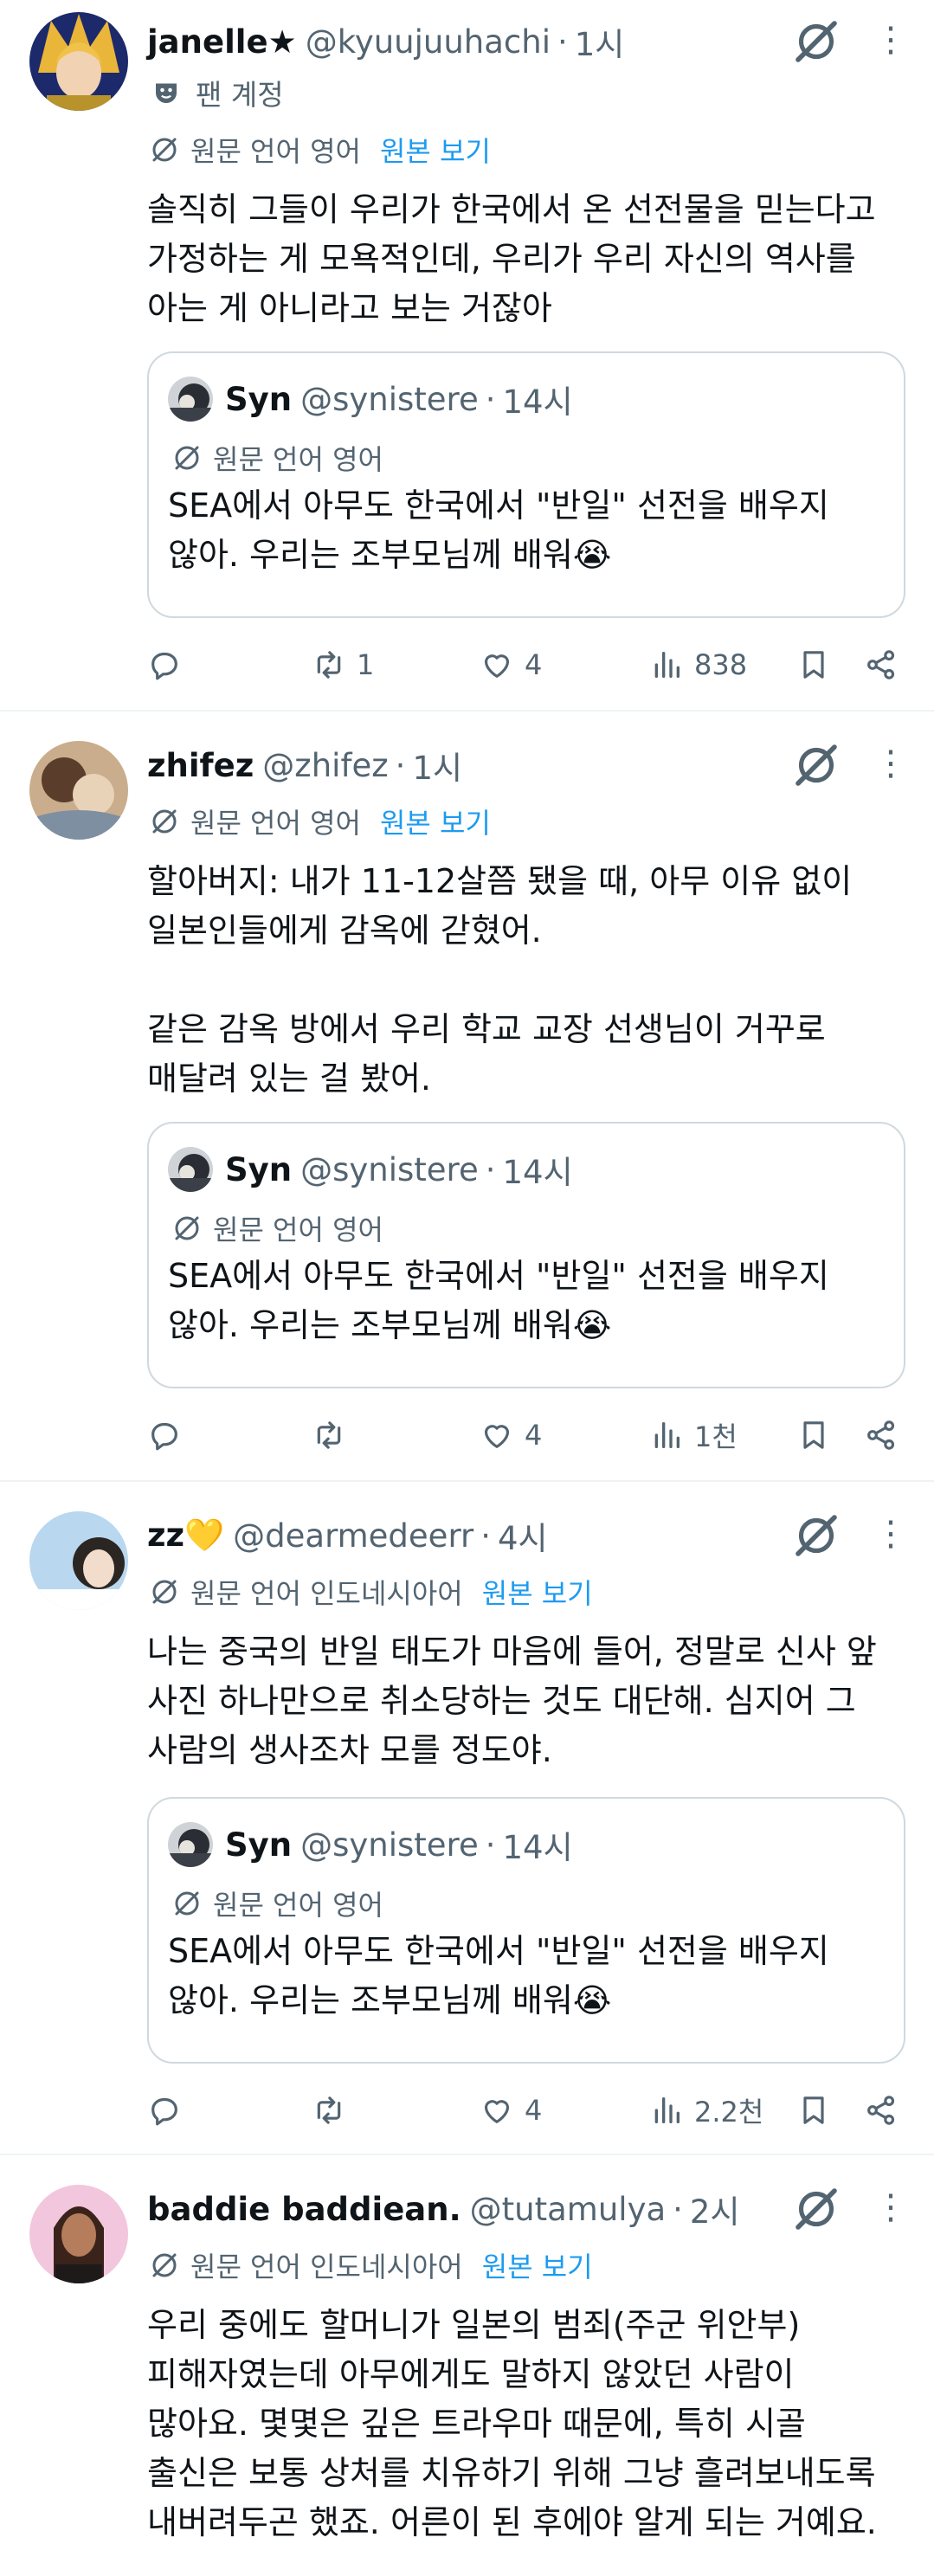 The image size is (934, 2576). What do you see at coordinates (497, 2110) in the screenshot?
I see `heart-icon` at bounding box center [497, 2110].